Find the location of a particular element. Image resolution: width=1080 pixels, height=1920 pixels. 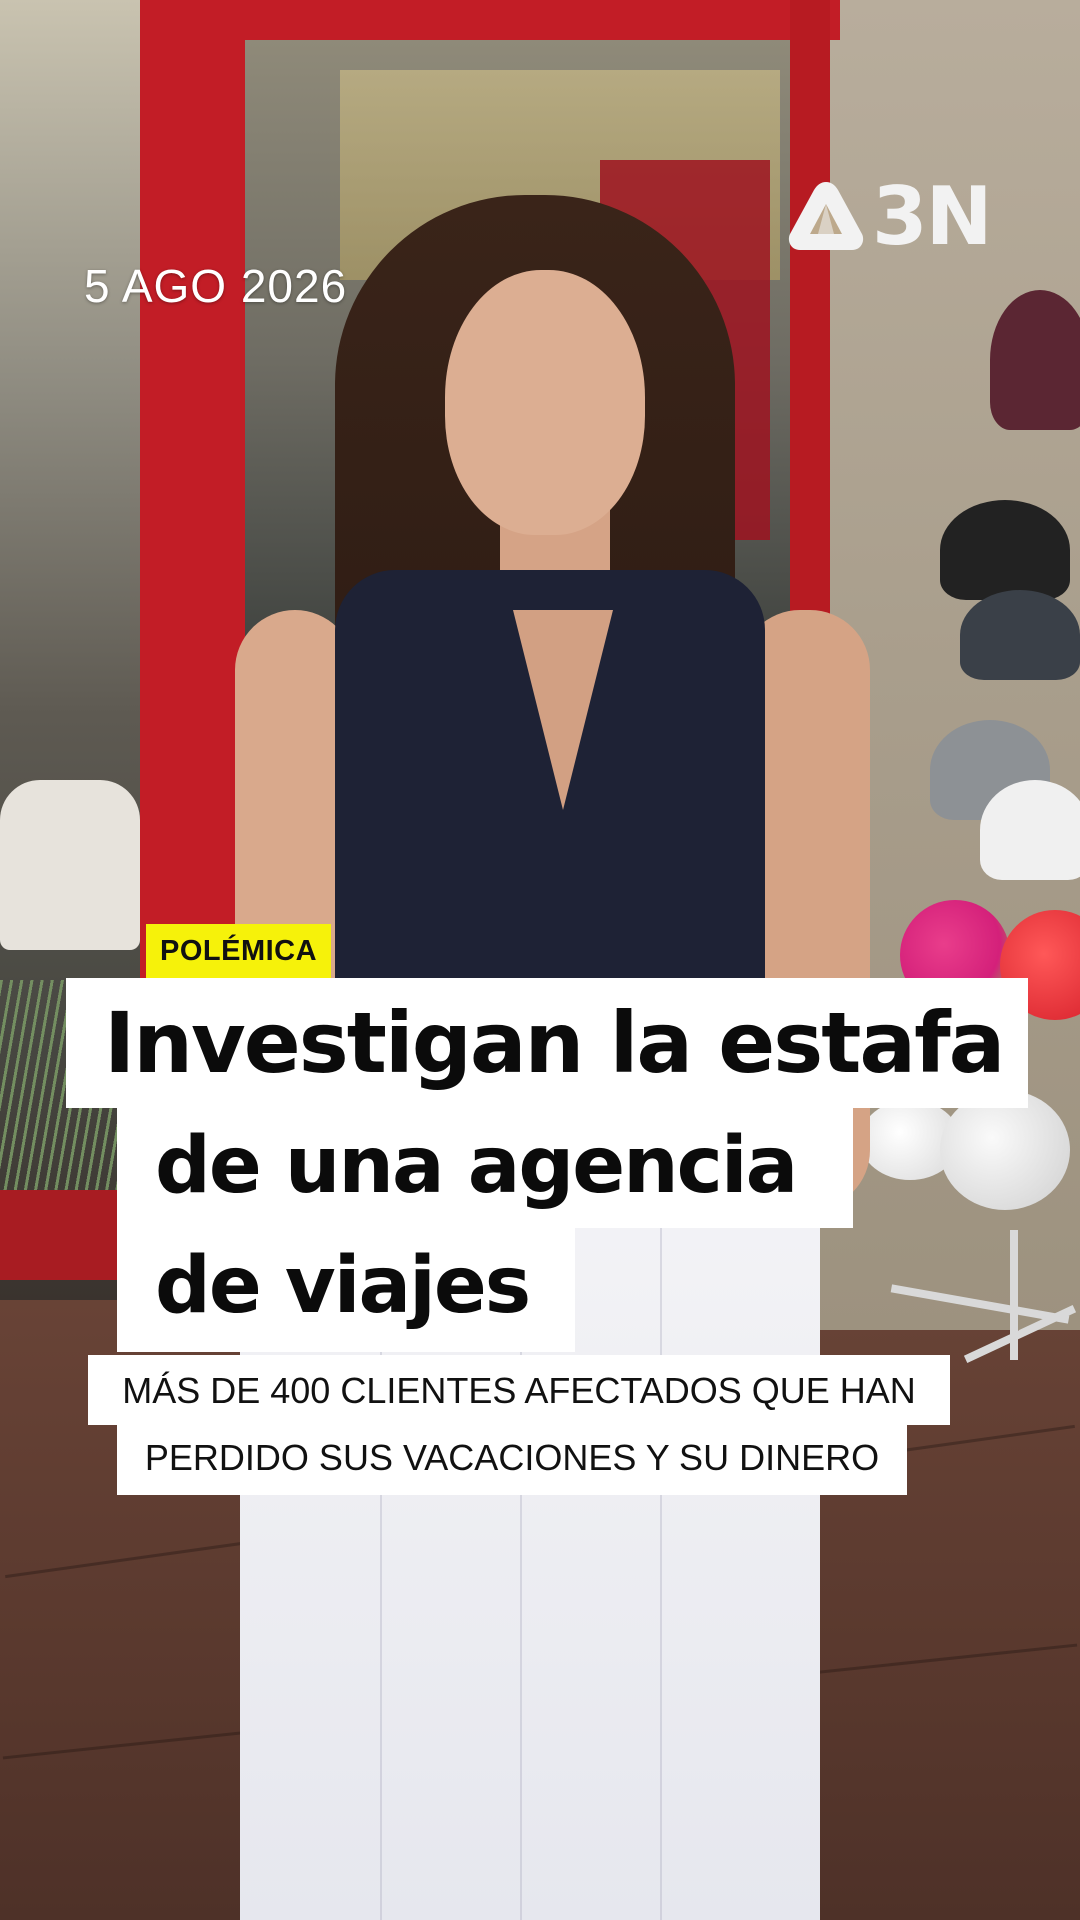

subtitle-line-2: PERDIDO SUS VACACIONES Y SU DINERO is located at coordinates (512, 1460).